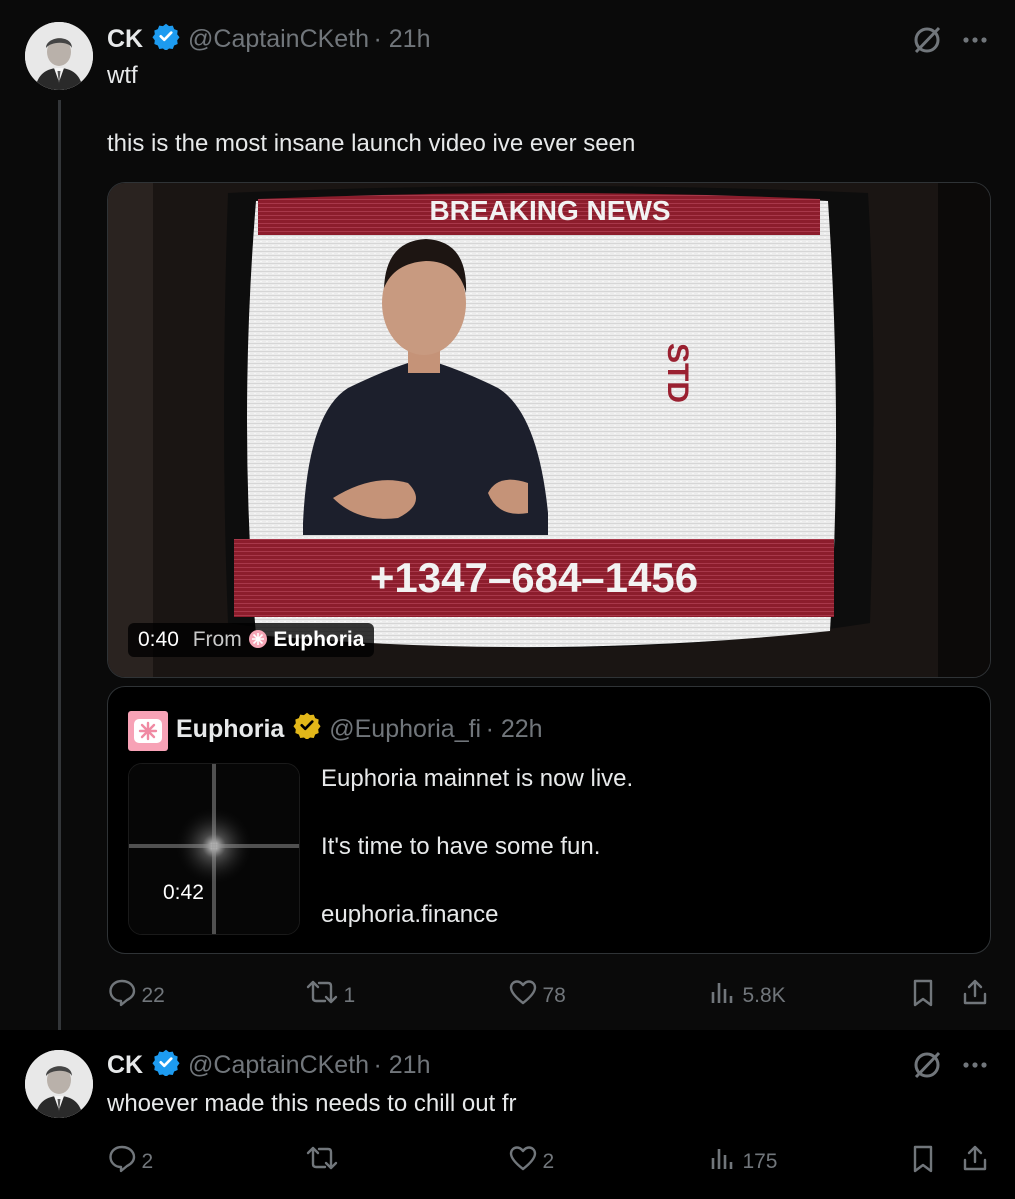 This screenshot has width=1015, height=1199. I want to click on quoted-link: euphoria.finance, so click(409, 915).